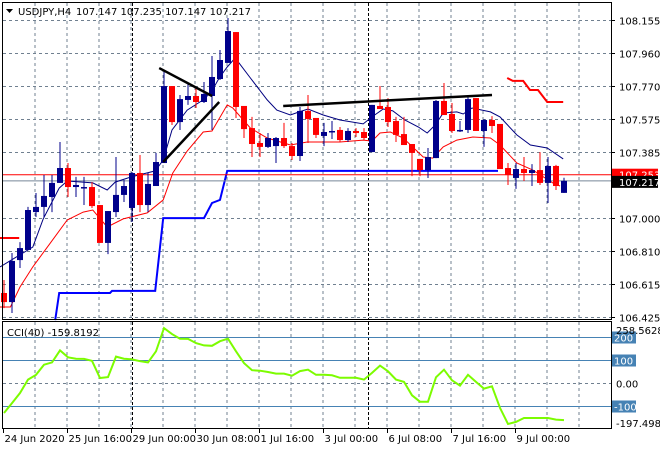  I want to click on price-label: 107.385, so click(639, 154).